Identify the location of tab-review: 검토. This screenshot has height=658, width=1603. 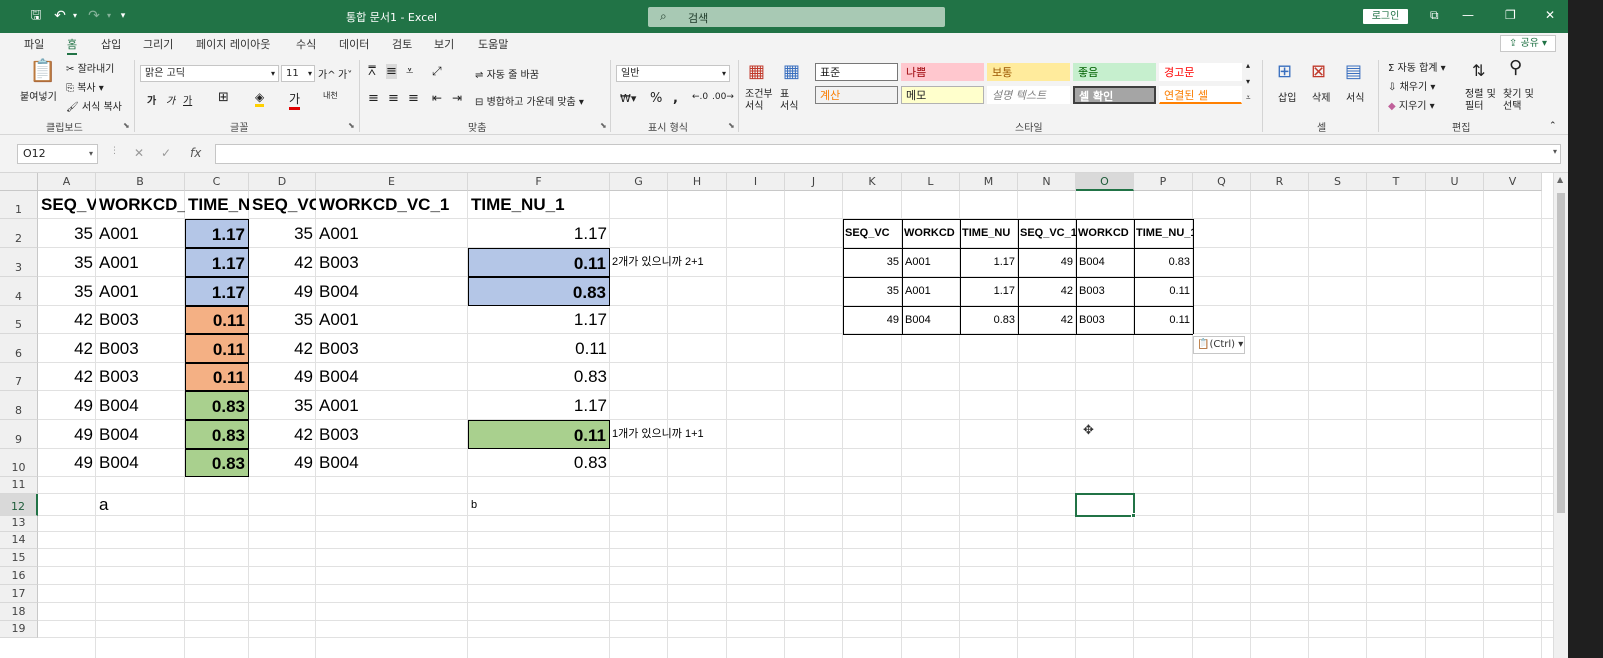
(402, 44).